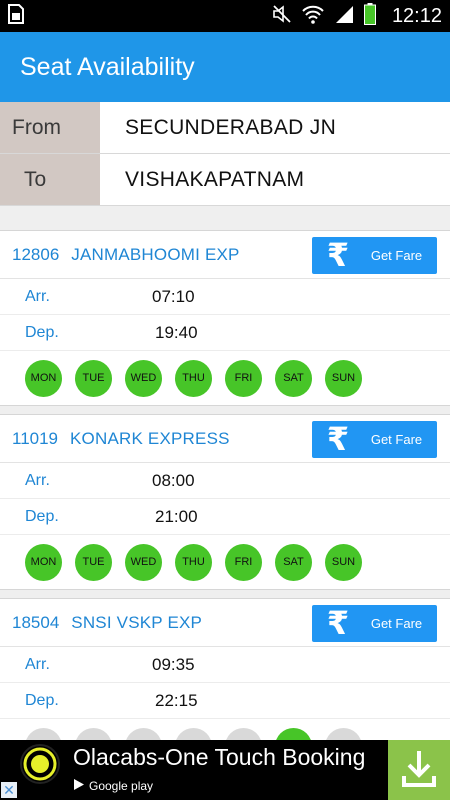 This screenshot has width=450, height=800. What do you see at coordinates (225, 333) in the screenshot?
I see `departure-row: Dep. 19:40` at bounding box center [225, 333].